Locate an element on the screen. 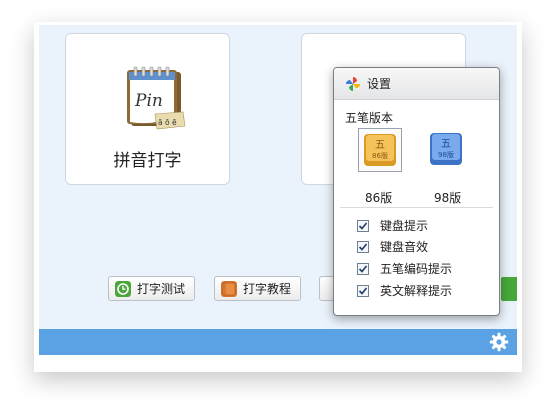 The width and height of the screenshot is (556, 415). typing-test-button: 打字测试 is located at coordinates (151, 288).